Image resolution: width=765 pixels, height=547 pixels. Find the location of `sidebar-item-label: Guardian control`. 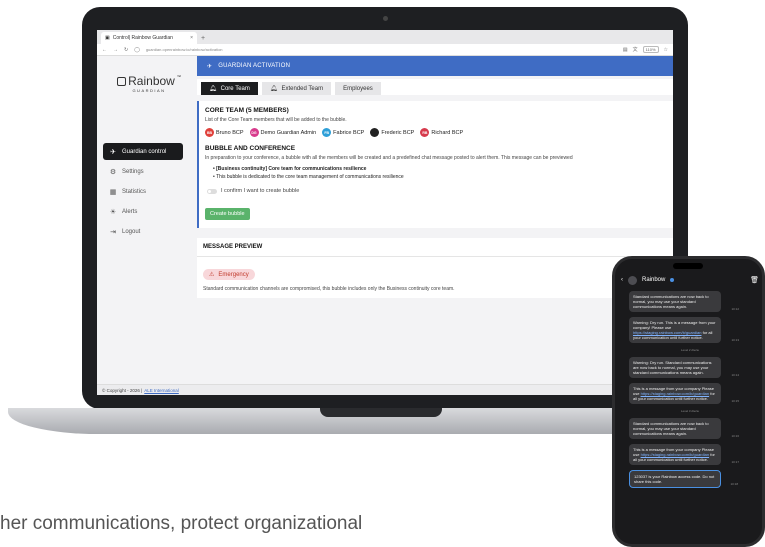

sidebar-item-label: Guardian control is located at coordinates (144, 151).